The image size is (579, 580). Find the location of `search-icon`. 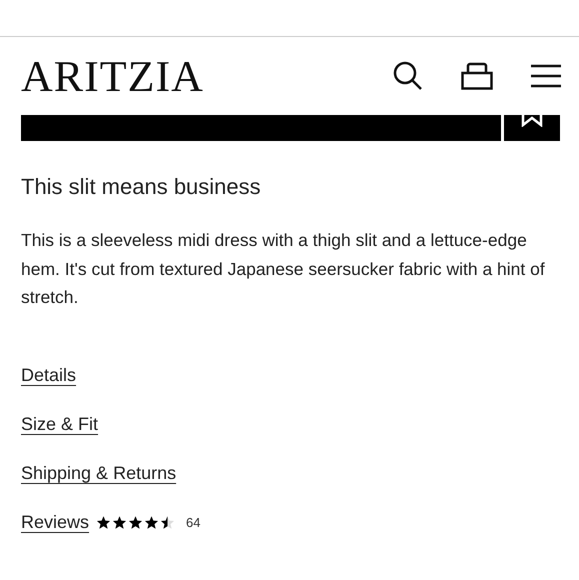

search-icon is located at coordinates (408, 76).